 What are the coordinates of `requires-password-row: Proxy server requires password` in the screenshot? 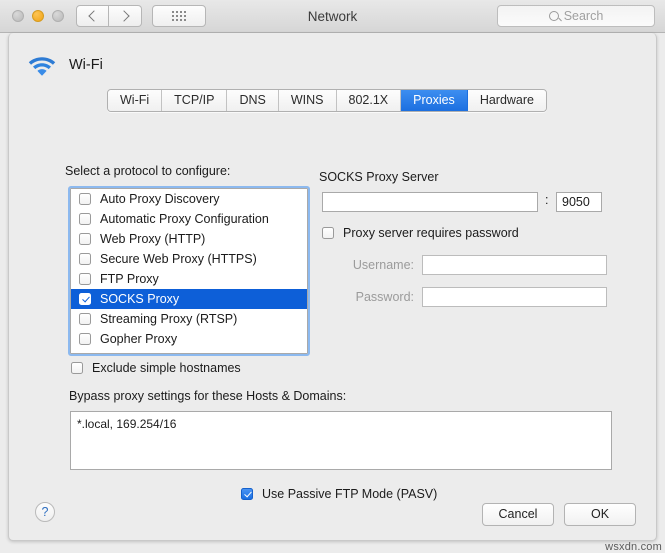 It's located at (420, 233).